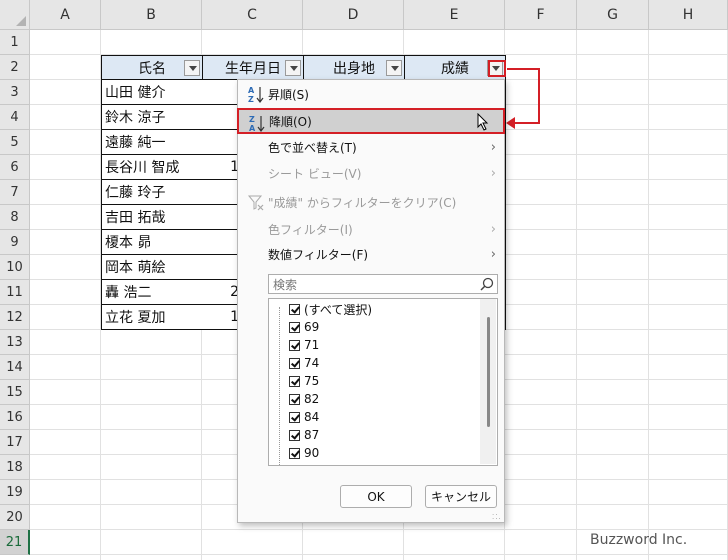 The image size is (728, 560). I want to click on row-header-8: 8, so click(15, 217).